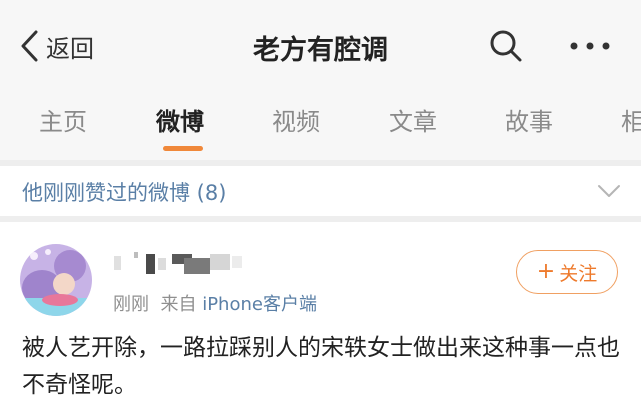 The width and height of the screenshot is (641, 413). I want to click on tab-story: 故事, so click(529, 119).